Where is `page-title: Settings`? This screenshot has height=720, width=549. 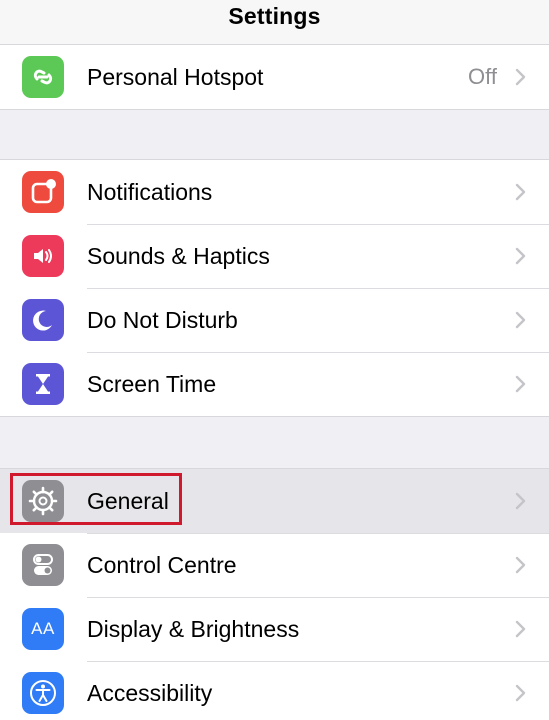
page-title: Settings is located at coordinates (274, 16).